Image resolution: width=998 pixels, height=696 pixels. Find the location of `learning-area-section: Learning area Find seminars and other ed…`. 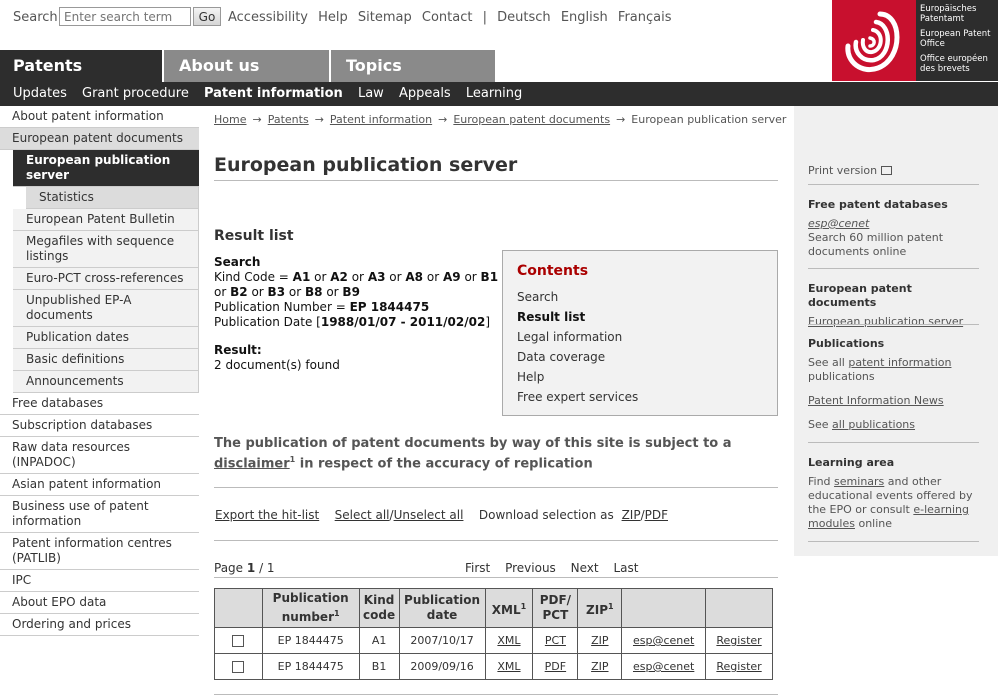

learning-area-section: Learning area Find seminars and other ed… is located at coordinates (893, 493).